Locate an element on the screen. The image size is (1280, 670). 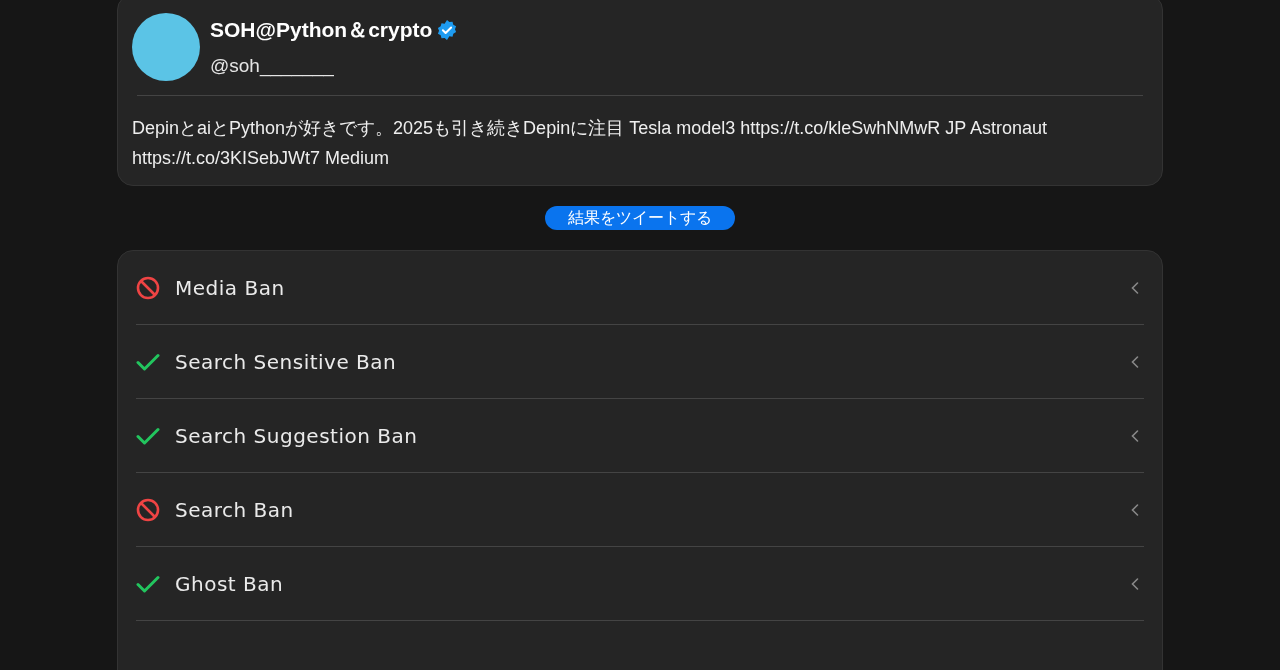
profile-bio: DepinとaiとPythonが好きです。2025も引き続きDepinに注目 Tesla model3 https://t.co/kleSwhNMwR JP Astronaut https://t.co/3KISebJWt7 Medium is located at coordinates (590, 143).